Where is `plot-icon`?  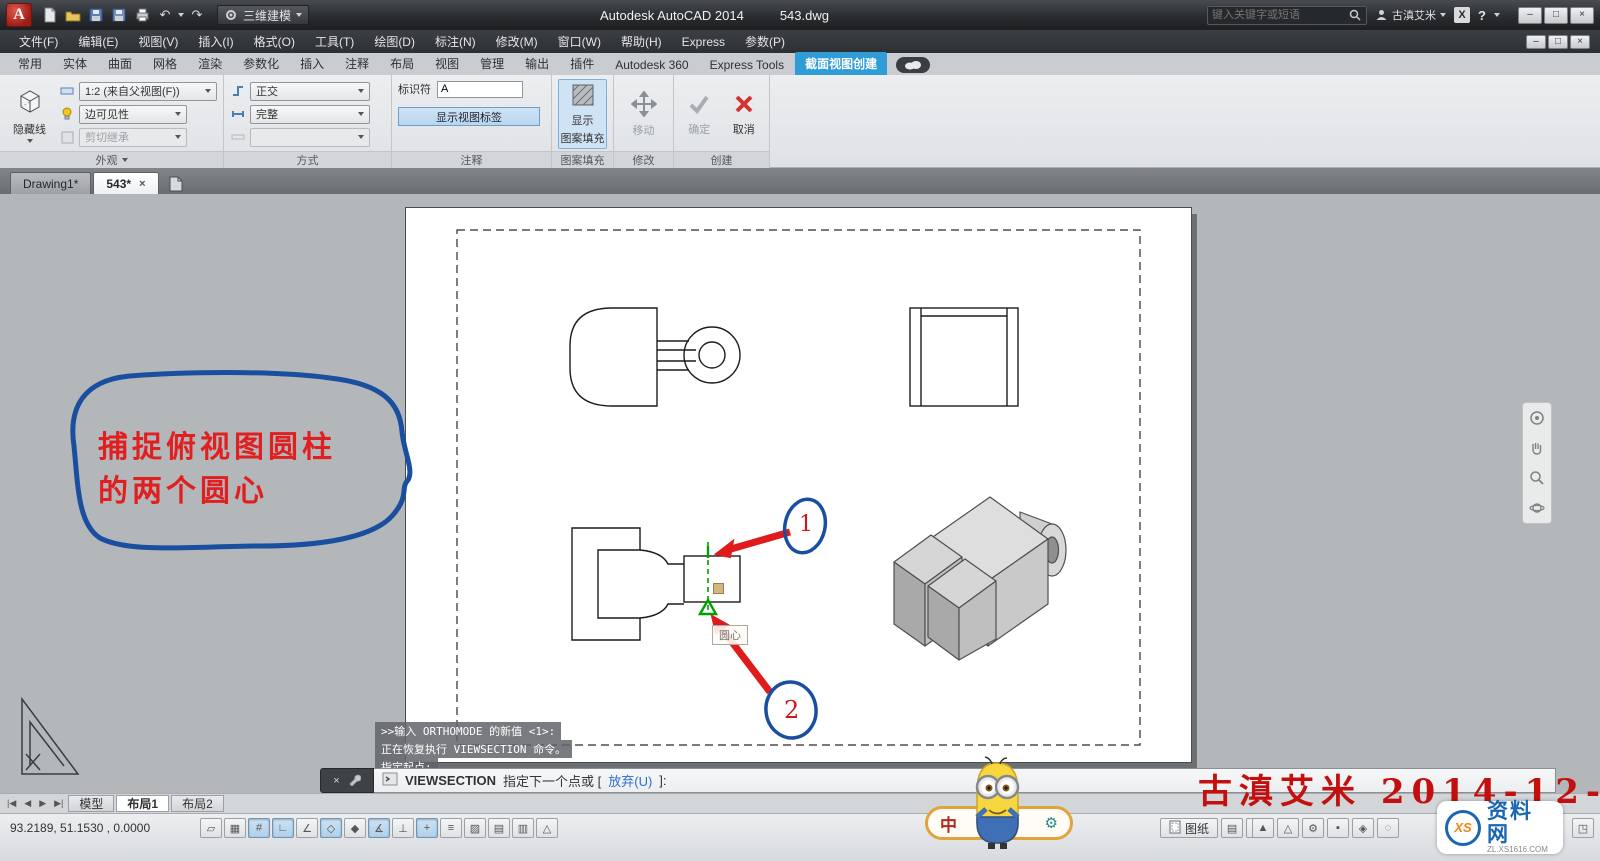 plot-icon is located at coordinates (142, 15).